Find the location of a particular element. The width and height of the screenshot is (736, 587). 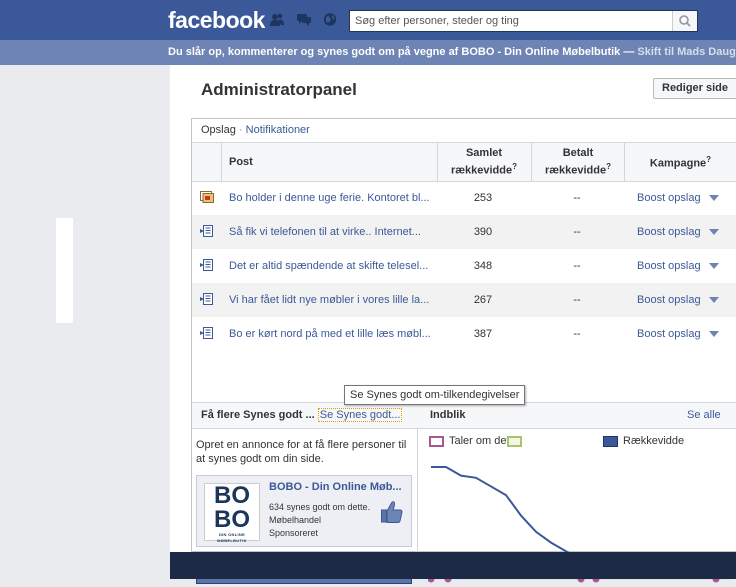

column-divider is located at coordinates (221, 162).